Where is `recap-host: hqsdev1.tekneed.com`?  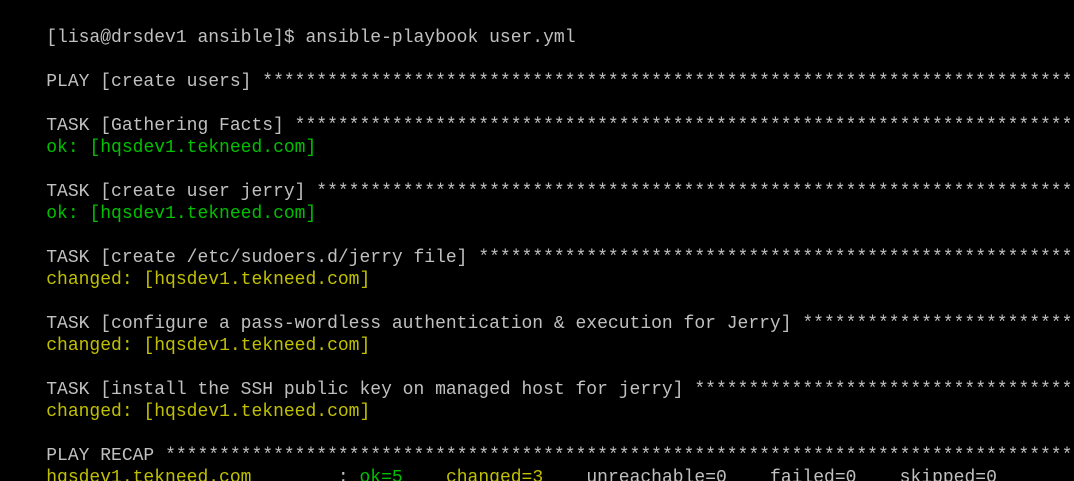
recap-host: hqsdev1.tekneed.com is located at coordinates (149, 474).